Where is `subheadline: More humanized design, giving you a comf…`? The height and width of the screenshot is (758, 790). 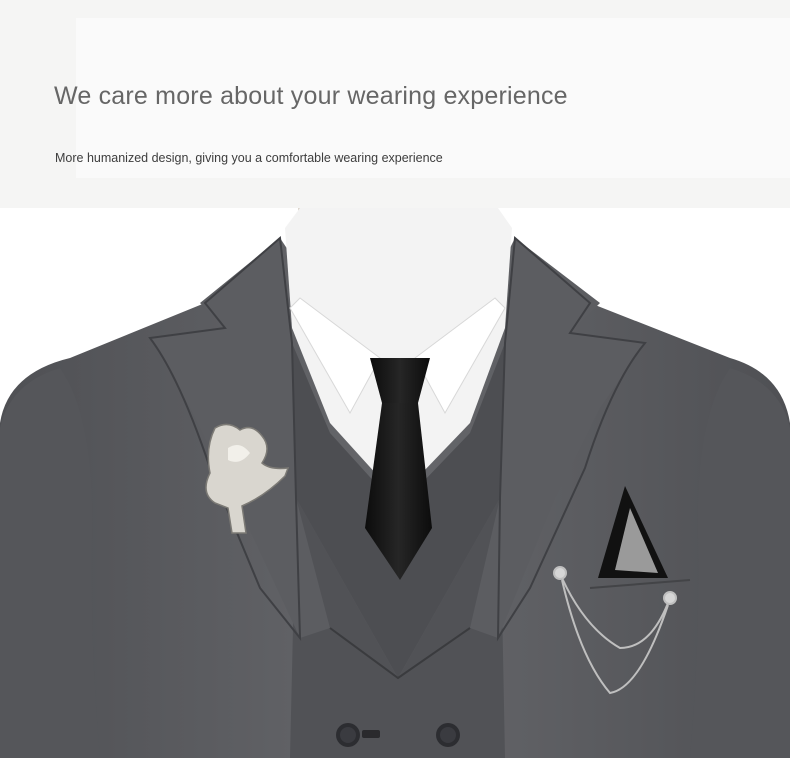
subheadline: More humanized design, giving you a comf… is located at coordinates (249, 158).